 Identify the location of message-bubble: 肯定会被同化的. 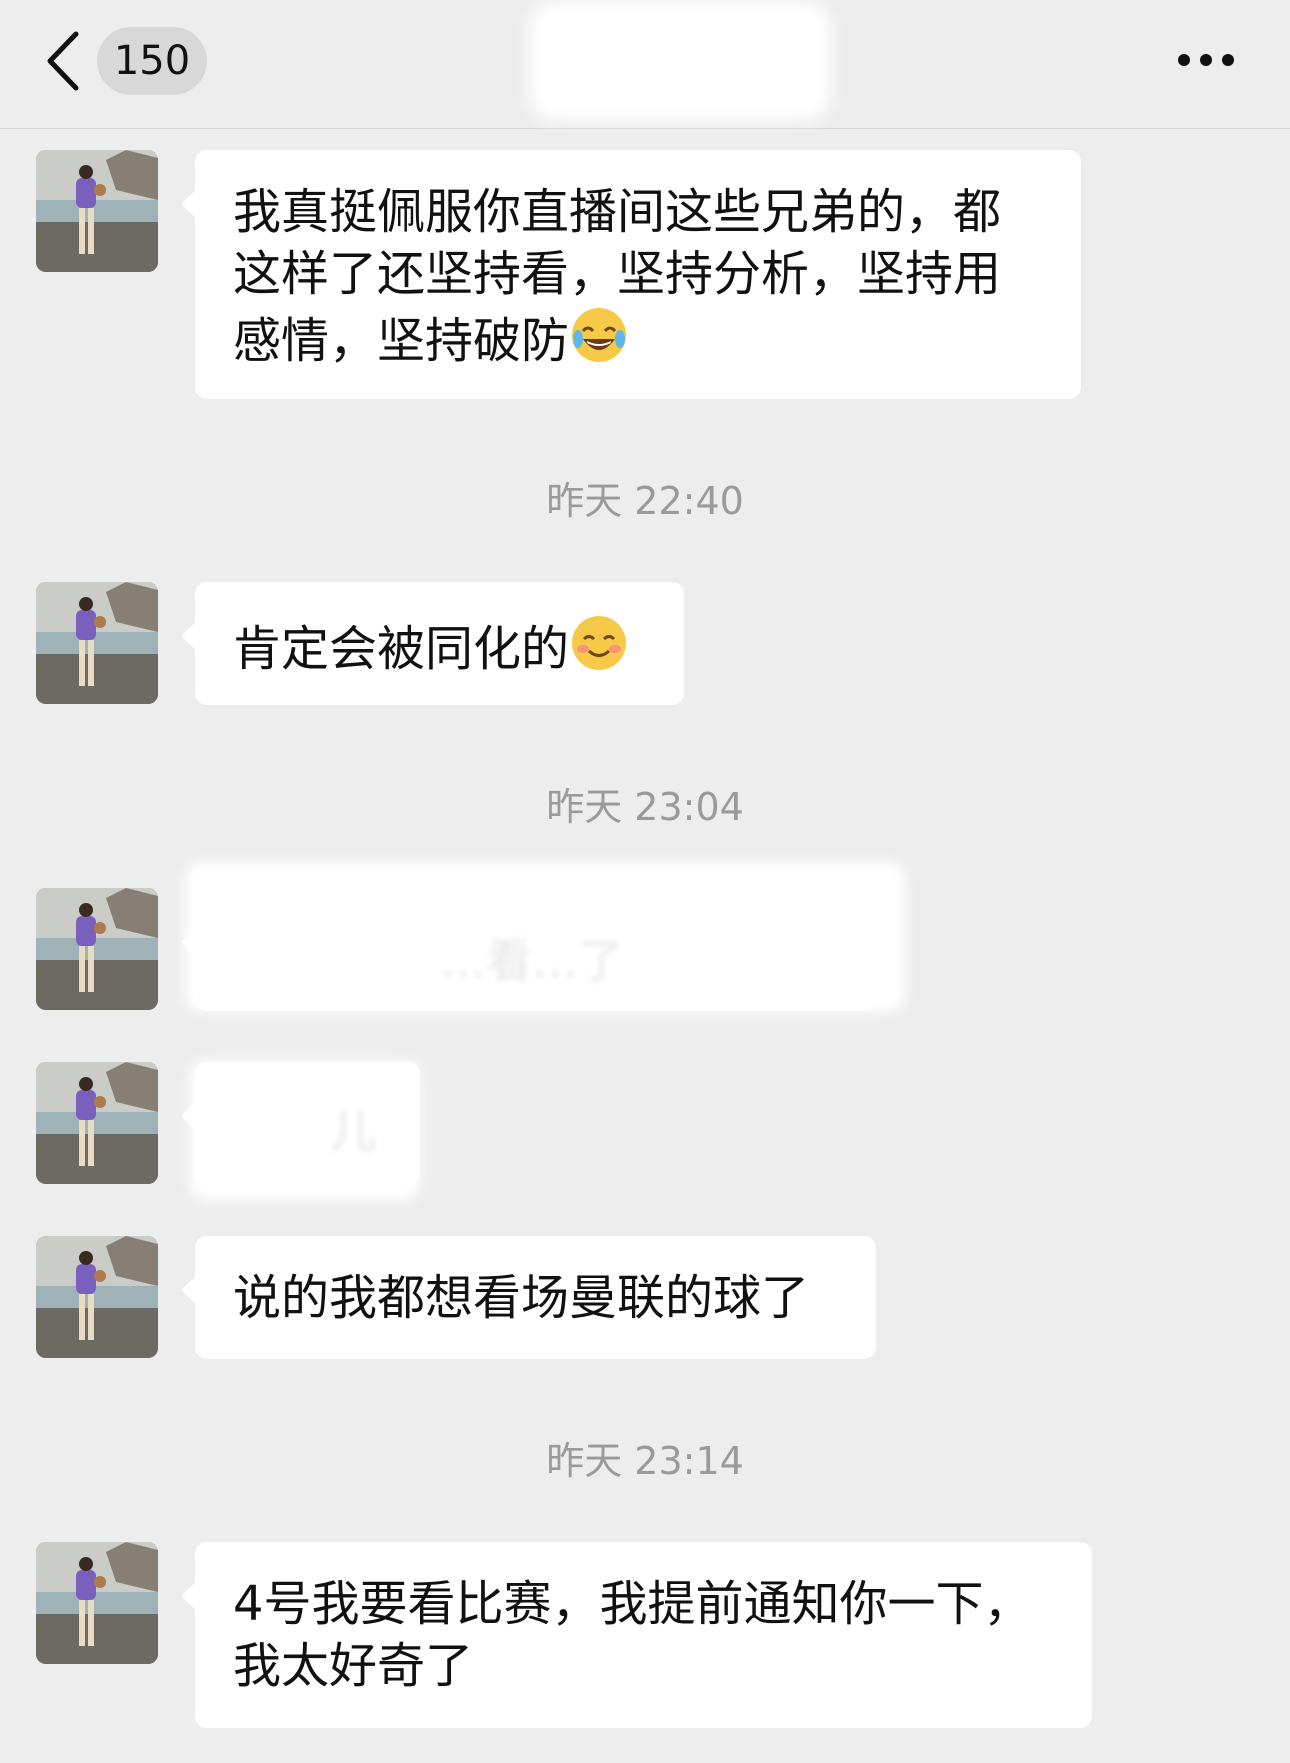
(432, 643).